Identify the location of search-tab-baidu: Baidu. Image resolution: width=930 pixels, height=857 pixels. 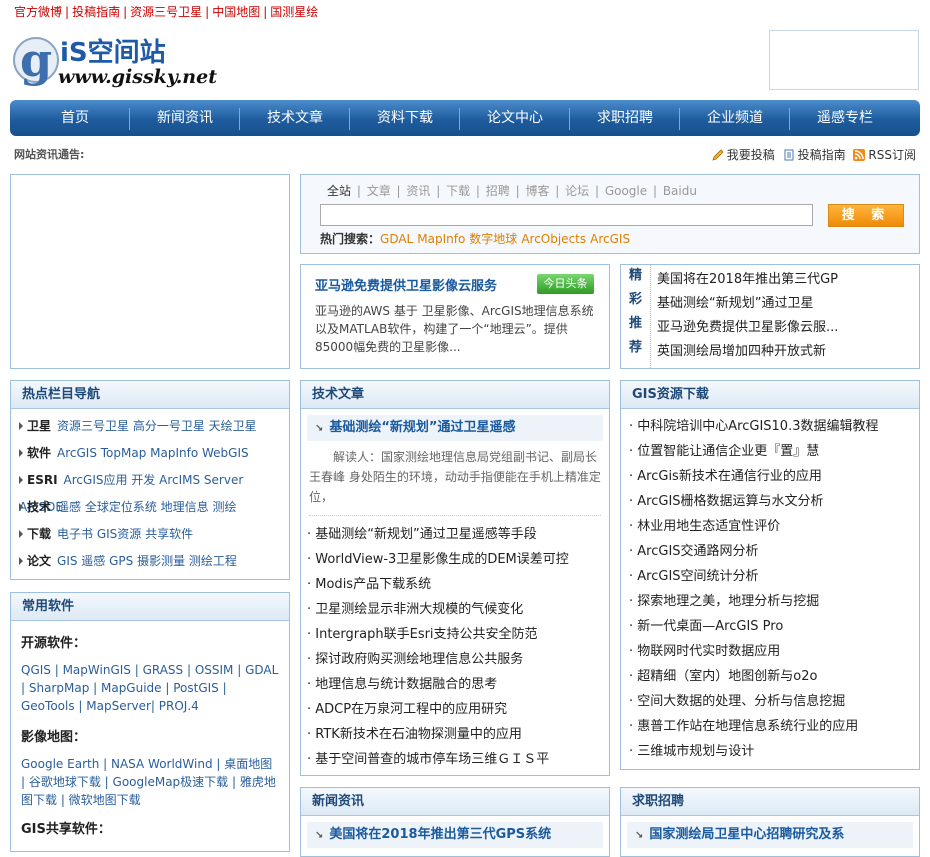
(680, 191).